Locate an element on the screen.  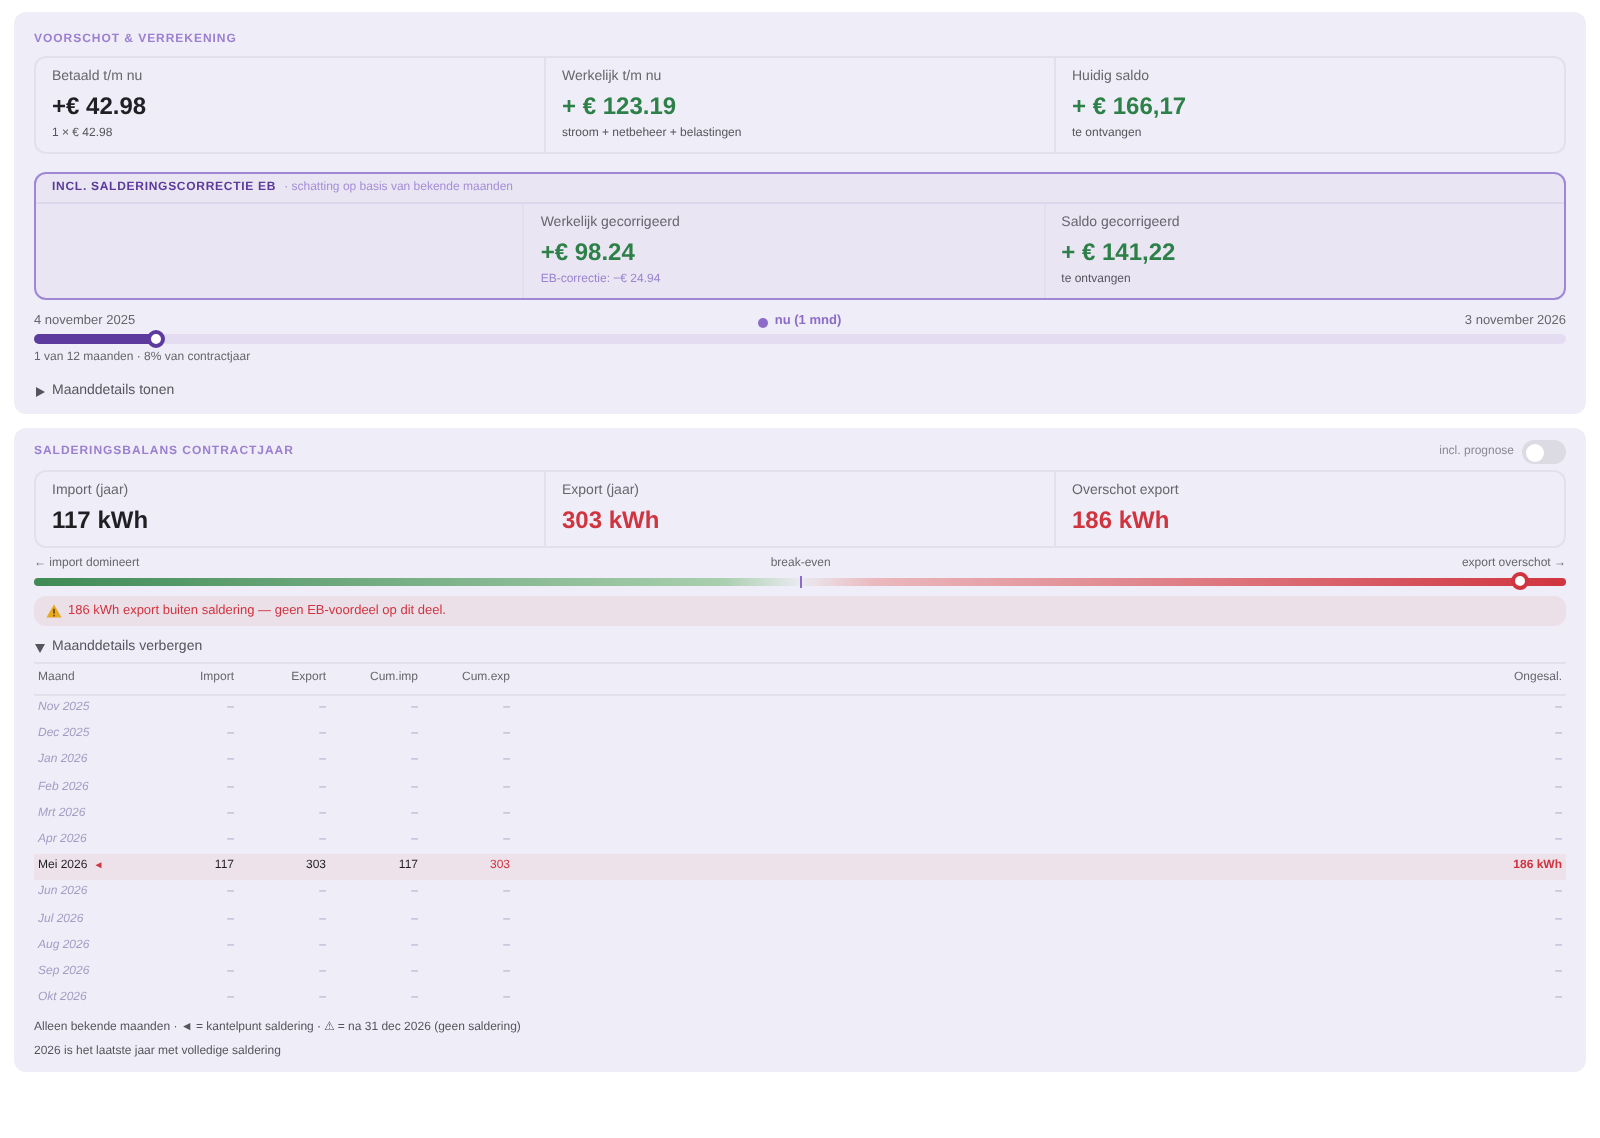
stat-value: + € 123.19 is located at coordinates (620, 107).